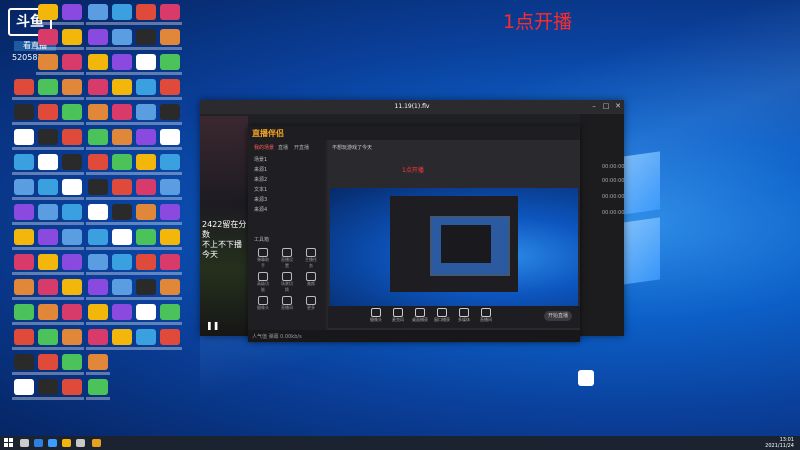 The image size is (800, 450). I want to click on tool-button: 弹幕助手, so click(263, 258).